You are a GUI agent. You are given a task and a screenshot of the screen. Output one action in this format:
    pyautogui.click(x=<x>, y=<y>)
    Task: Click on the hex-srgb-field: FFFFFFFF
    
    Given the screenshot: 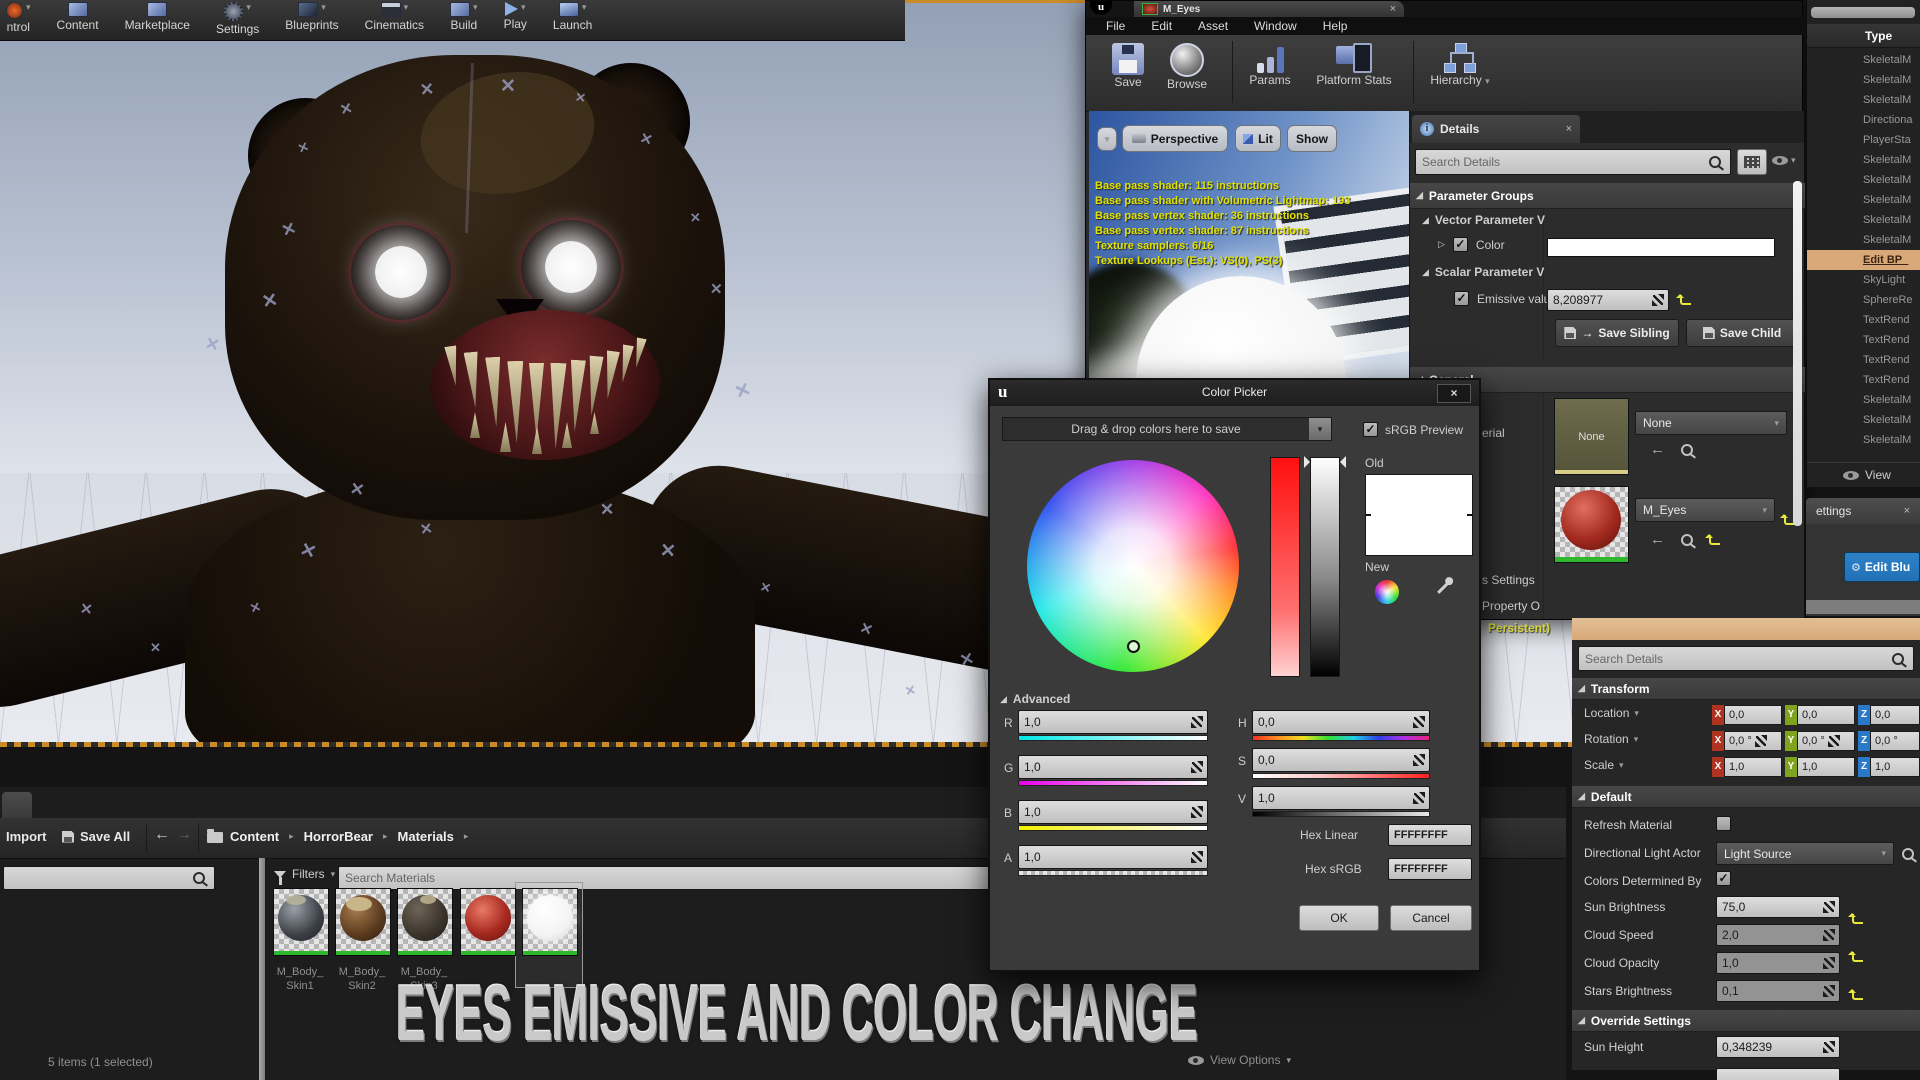 What is the action you would take?
    pyautogui.click(x=1430, y=869)
    